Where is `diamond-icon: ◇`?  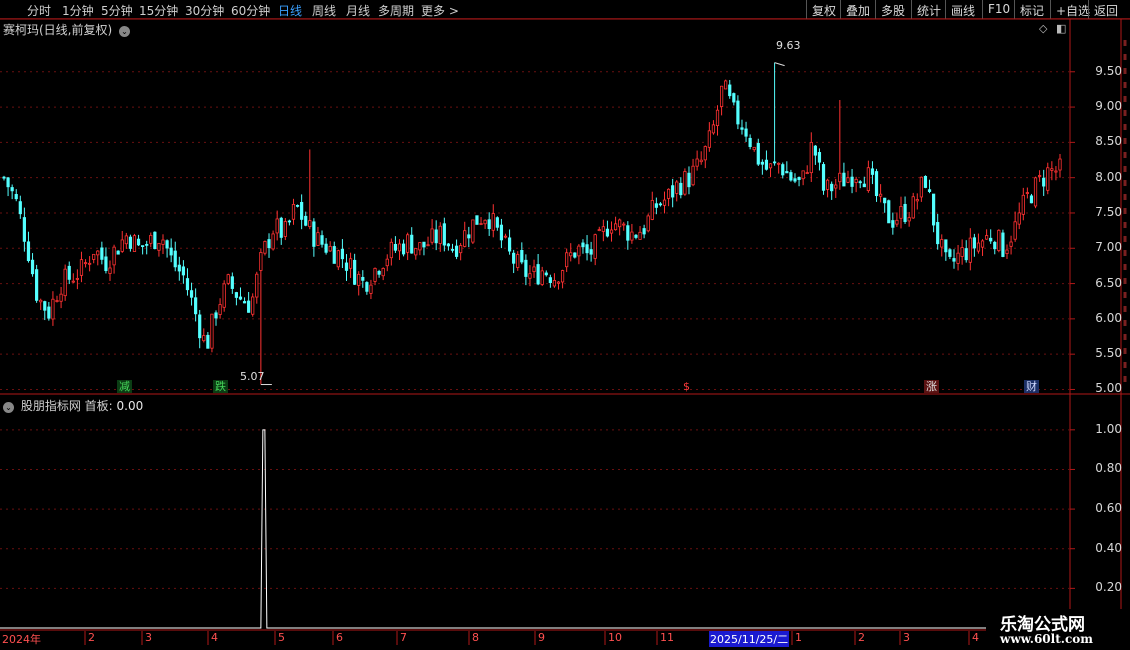
diamond-icon: ◇ is located at coordinates (1043, 28).